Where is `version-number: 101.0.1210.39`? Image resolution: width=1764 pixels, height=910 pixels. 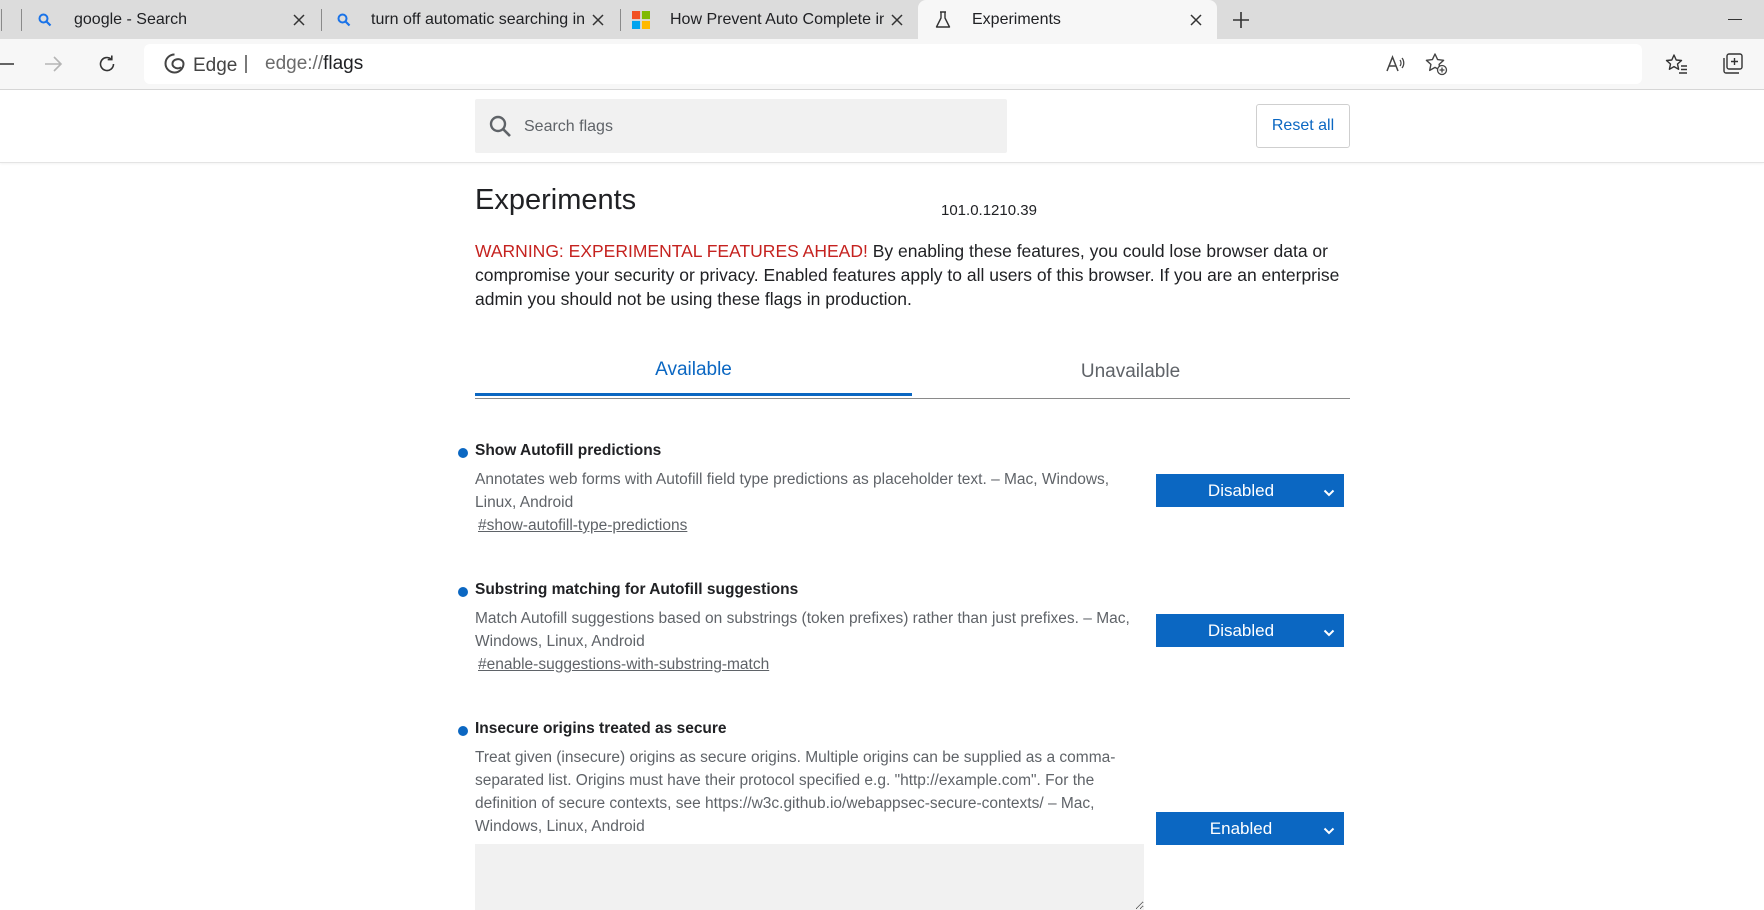
version-number: 101.0.1210.39 is located at coordinates (989, 210).